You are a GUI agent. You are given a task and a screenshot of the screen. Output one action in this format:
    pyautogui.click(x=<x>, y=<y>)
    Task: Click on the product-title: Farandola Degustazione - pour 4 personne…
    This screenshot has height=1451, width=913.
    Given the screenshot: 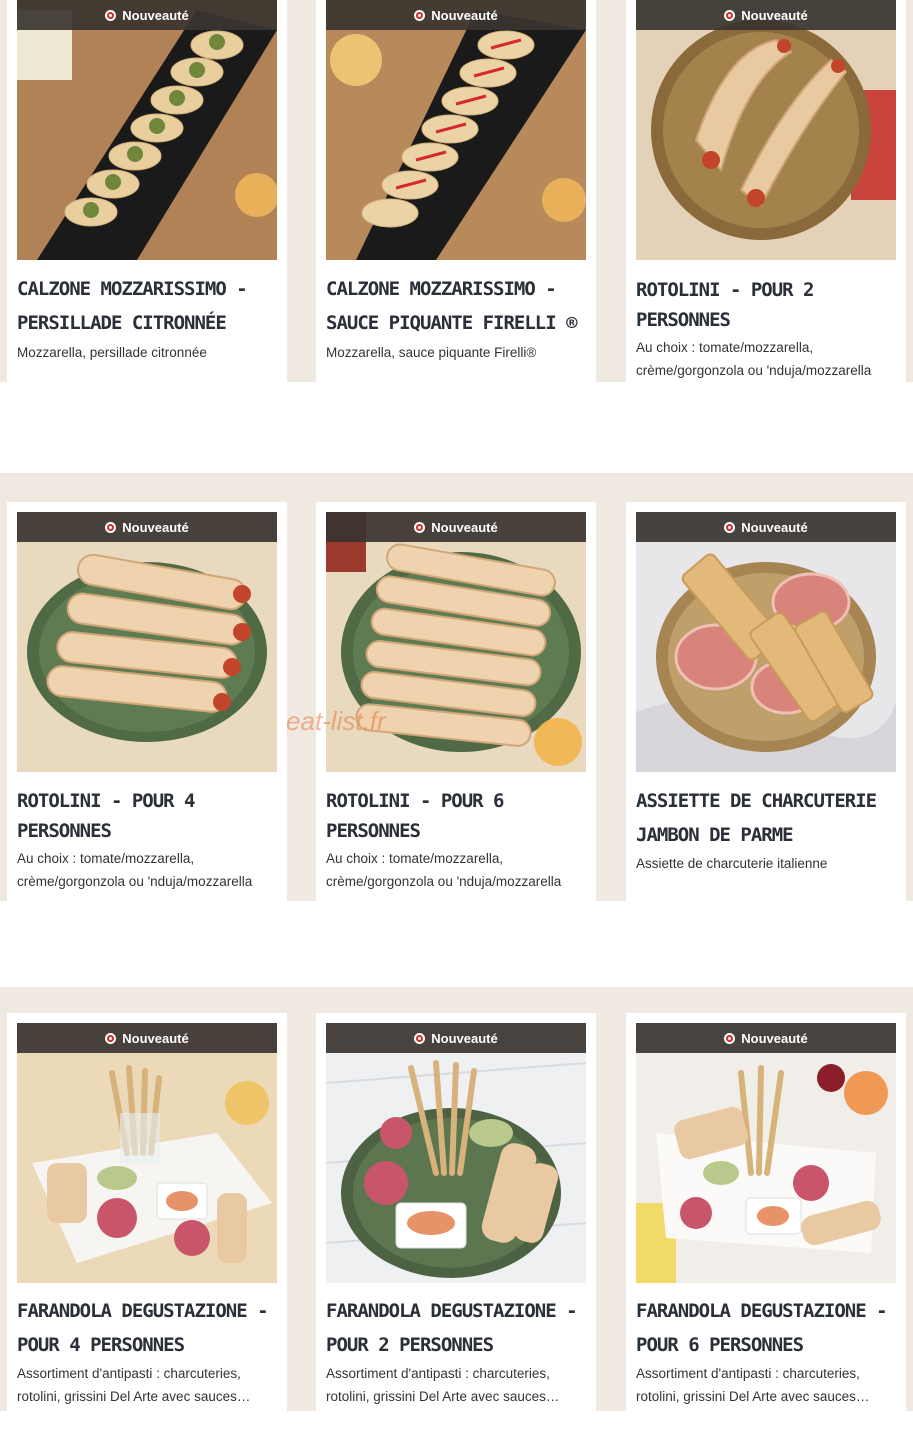 What is the action you would take?
    pyautogui.click(x=143, y=1328)
    